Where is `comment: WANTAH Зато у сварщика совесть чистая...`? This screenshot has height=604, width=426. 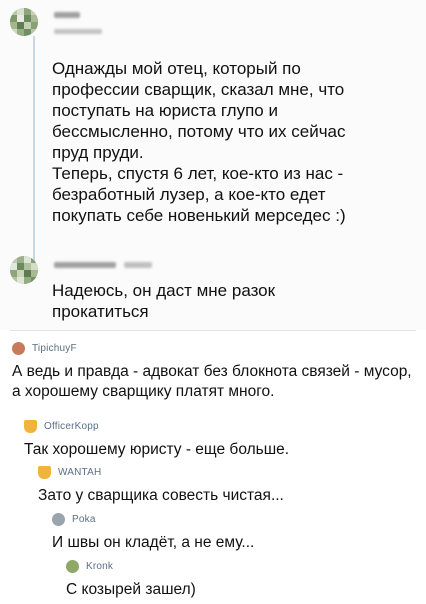 comment: WANTAH Зато у сварщика совесть чистая... is located at coordinates (225, 485).